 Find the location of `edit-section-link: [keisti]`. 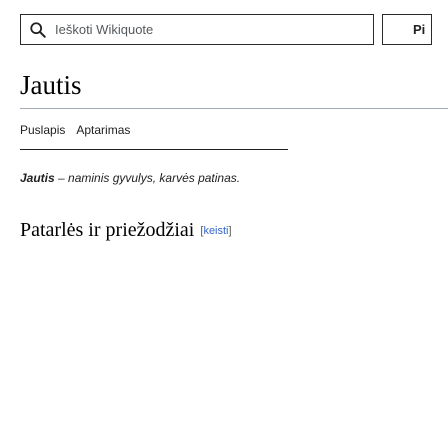

edit-section-link: [keisti] is located at coordinates (215, 231).